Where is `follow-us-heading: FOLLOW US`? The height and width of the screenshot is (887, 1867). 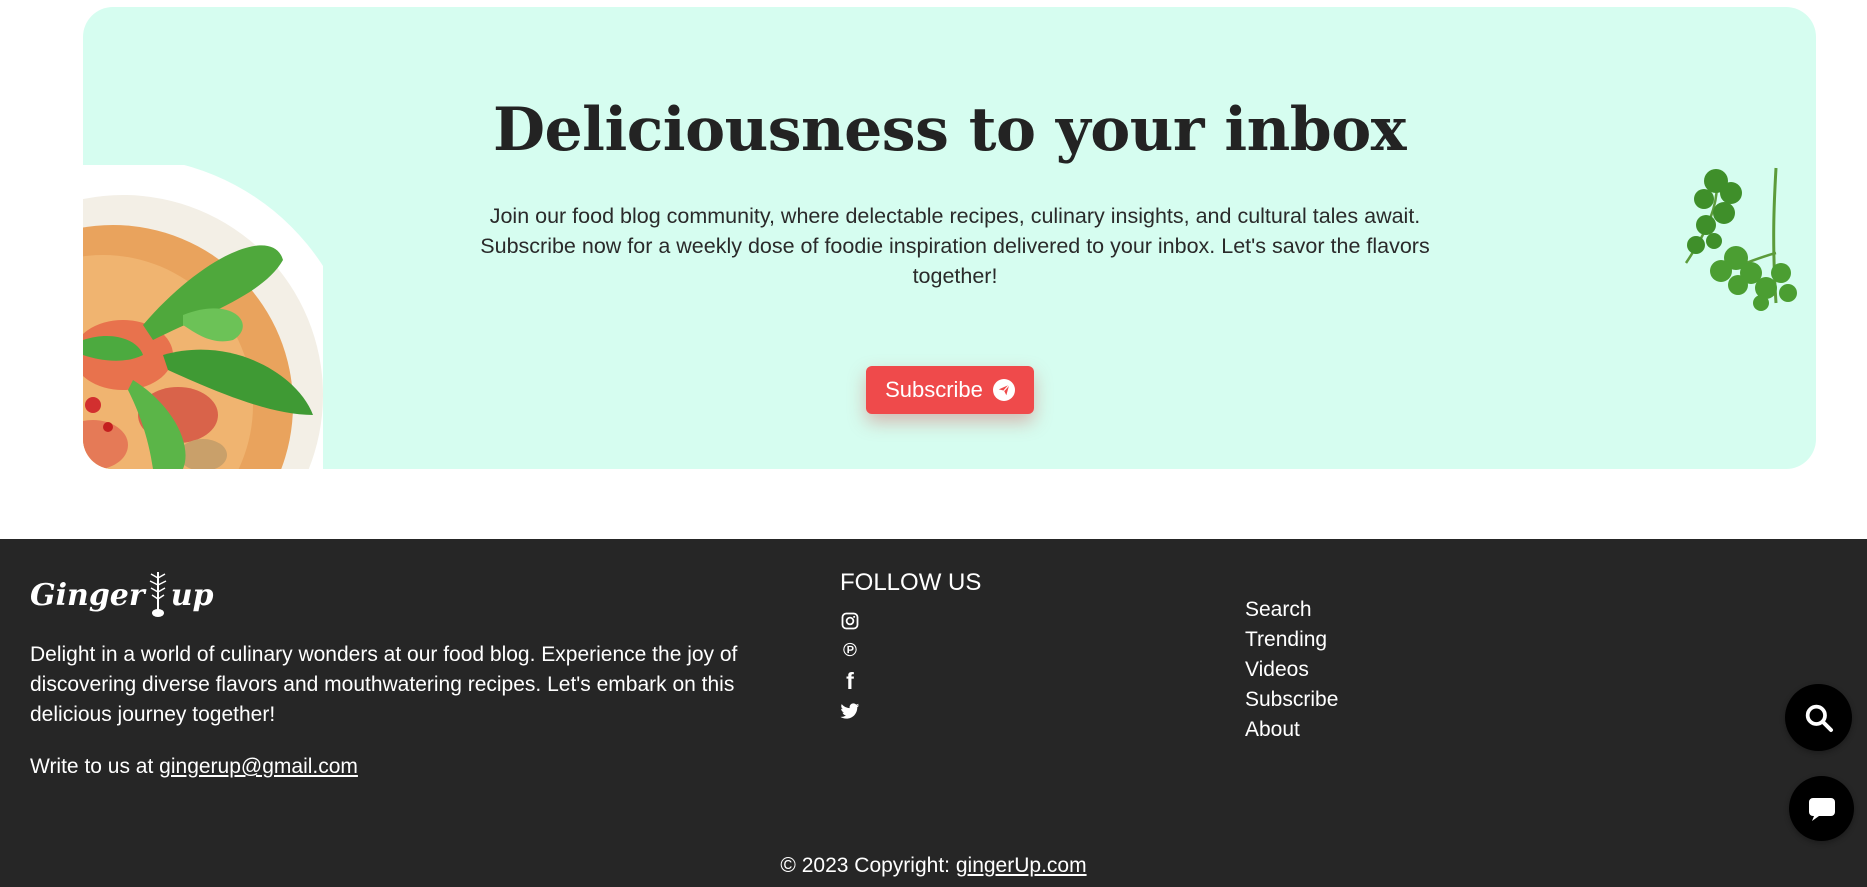 follow-us-heading: FOLLOW US is located at coordinates (911, 582).